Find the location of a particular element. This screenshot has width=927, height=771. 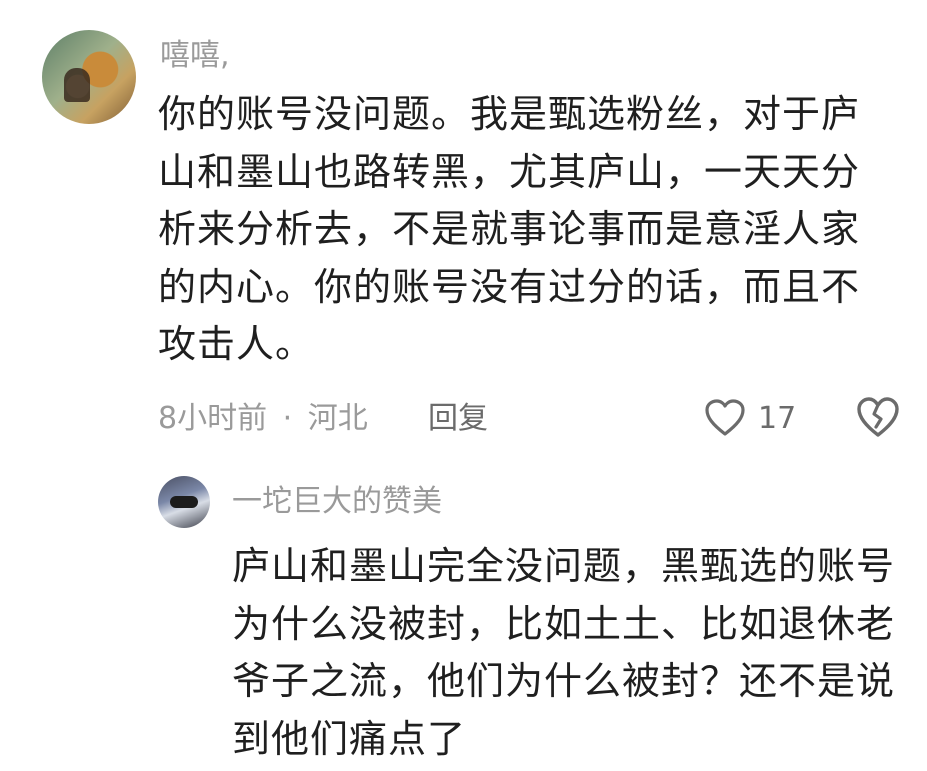

comment-line: 你的账号没问题。我是甄选粉丝，对于庐 is located at coordinates (509, 114).